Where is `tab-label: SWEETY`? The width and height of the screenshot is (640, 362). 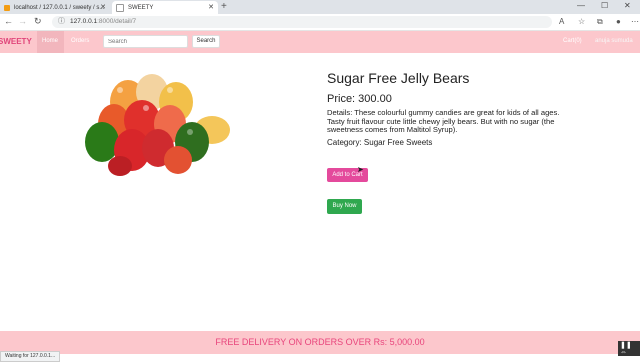 tab-label: SWEETY is located at coordinates (141, 7).